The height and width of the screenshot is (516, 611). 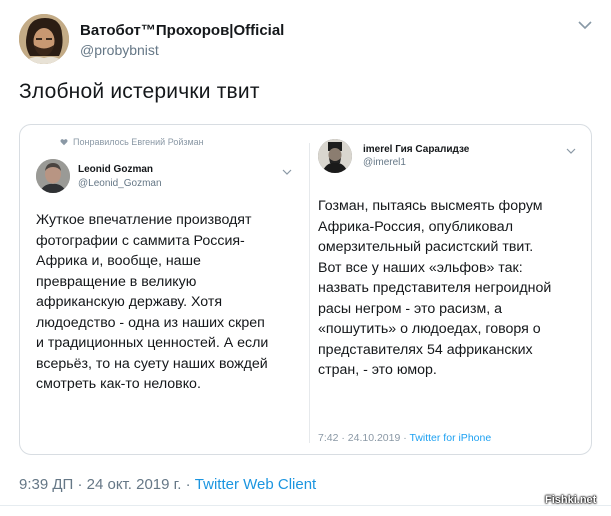 I want to click on gozman-line: африканскую державу. Хотя, so click(x=129, y=302).